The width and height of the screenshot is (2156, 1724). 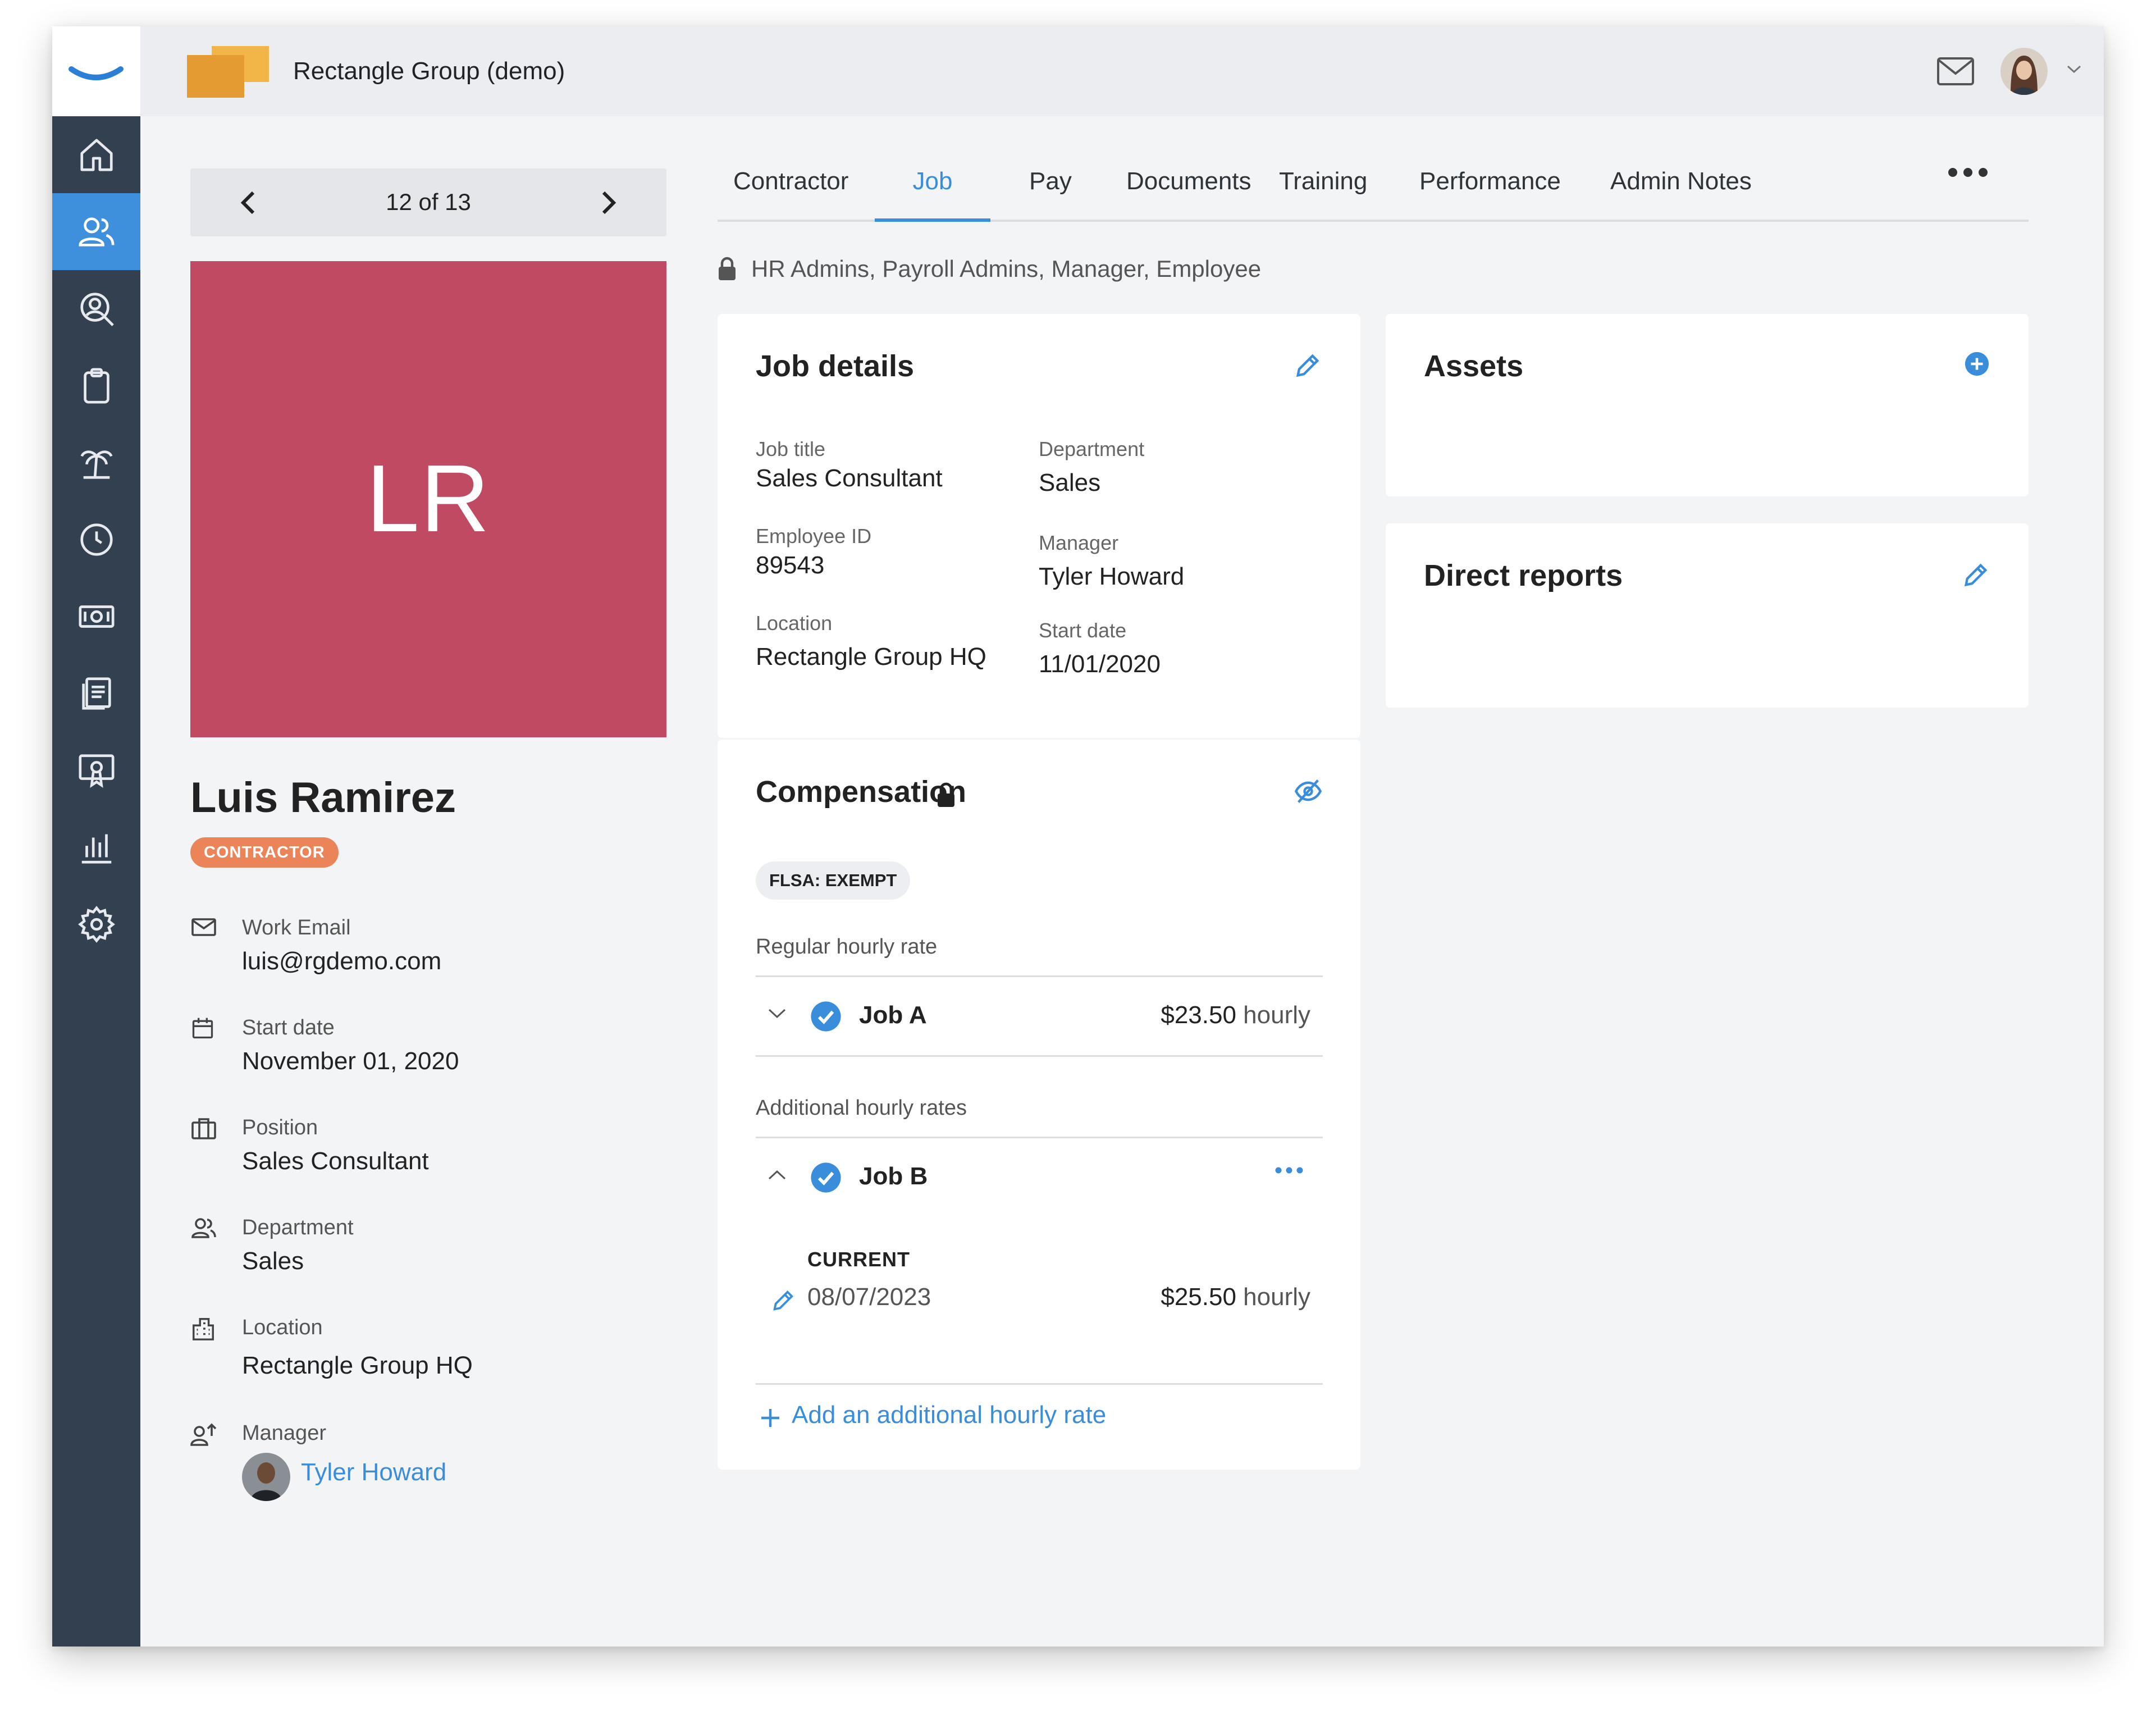 I want to click on clock-icon, so click(x=96, y=539).